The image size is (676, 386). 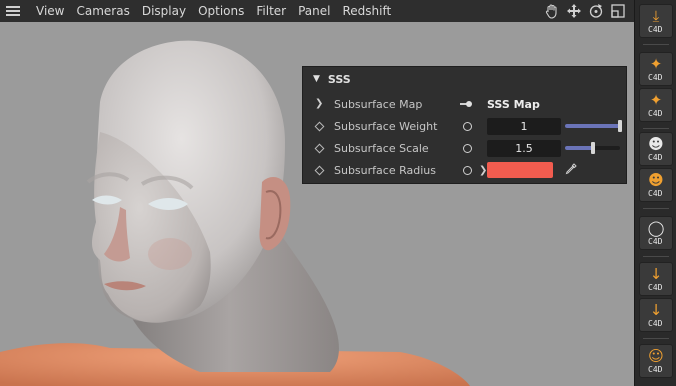 What do you see at coordinates (596, 11) in the screenshot?
I see `rotate-icon` at bounding box center [596, 11].